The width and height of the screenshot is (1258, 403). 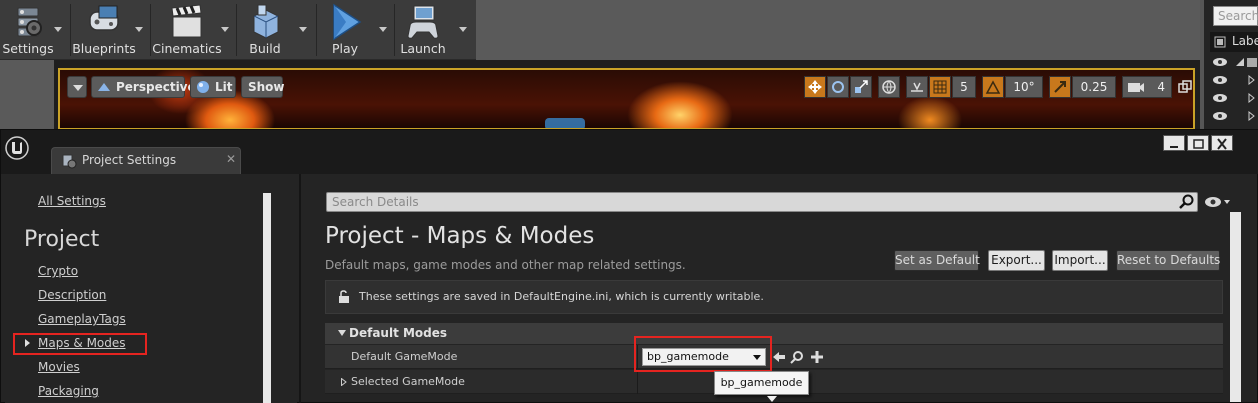 I want to click on column-splitter, so click(x=637, y=382).